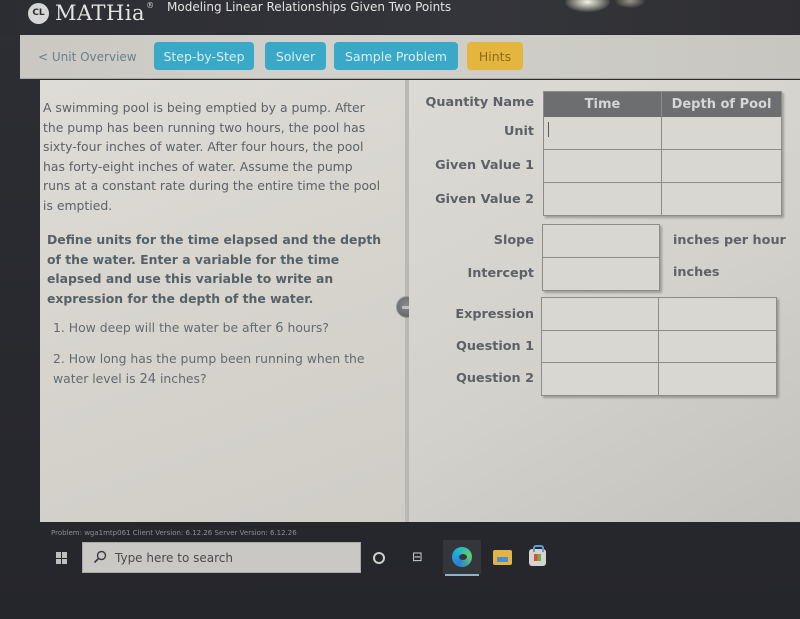  Describe the element at coordinates (502, 557) in the screenshot. I see `file-explorer-icon` at that location.